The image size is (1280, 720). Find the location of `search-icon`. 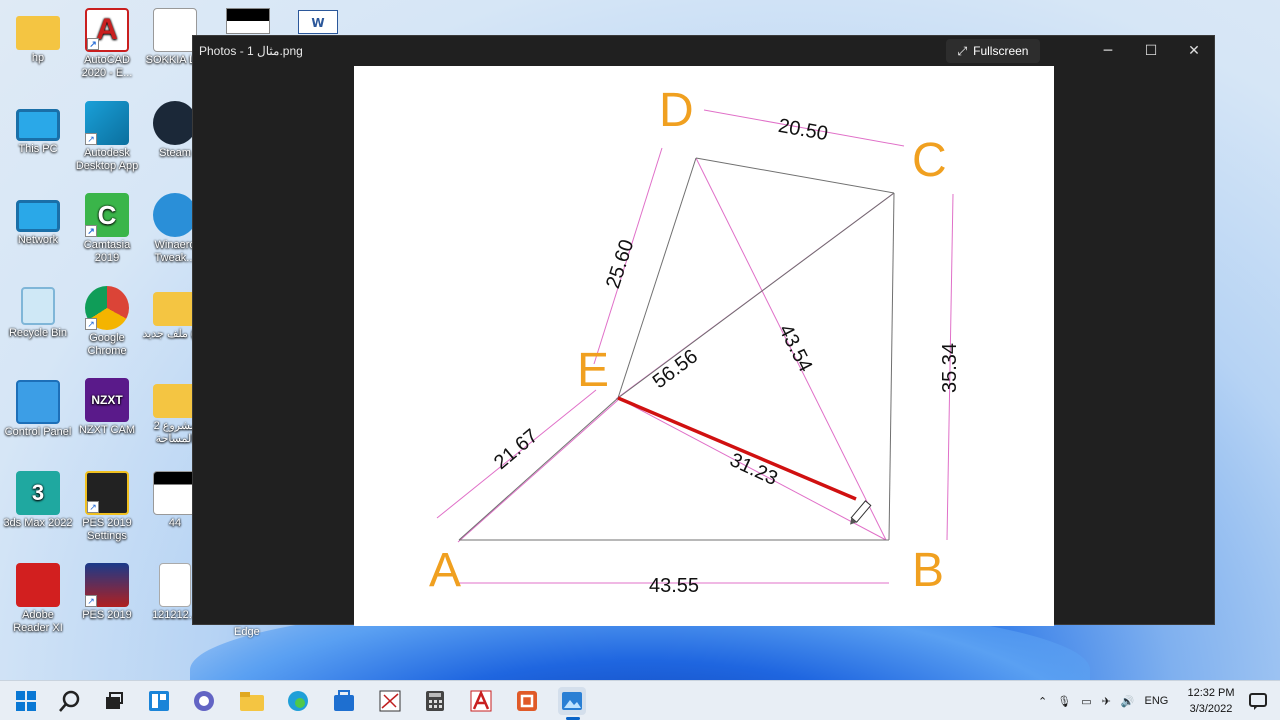

search-icon is located at coordinates (70, 701).